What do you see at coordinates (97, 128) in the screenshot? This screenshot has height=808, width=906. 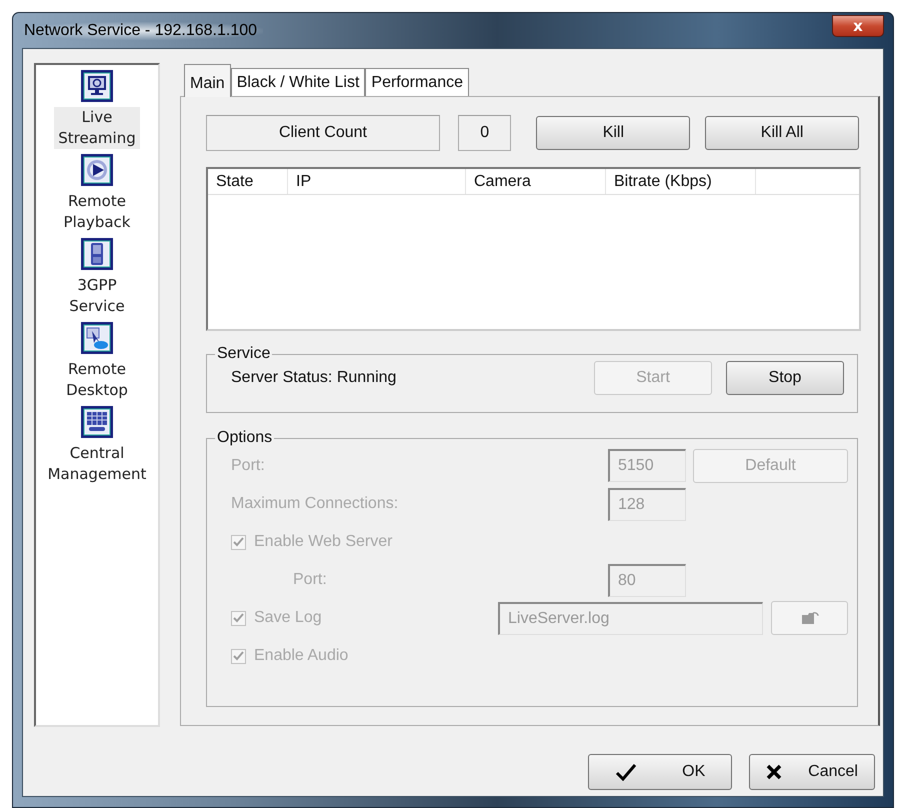 I see `sidebar-item: Live Streaming` at bounding box center [97, 128].